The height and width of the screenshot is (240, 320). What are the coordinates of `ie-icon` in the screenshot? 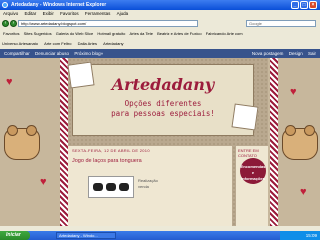 It's located at (5, 5).